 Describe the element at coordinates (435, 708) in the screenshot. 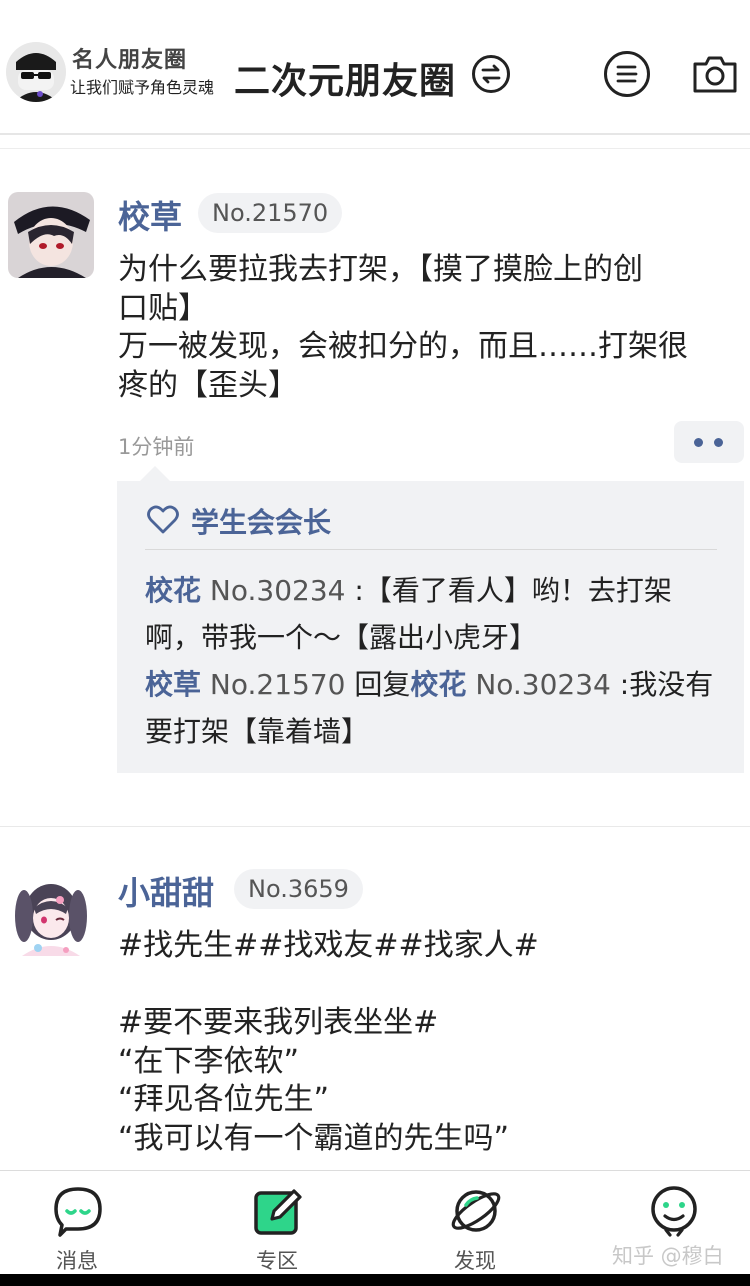

I see `comment-item: 校草 No.21570 回复校花 No.30234 :我没有要打架【靠着墙】` at that location.